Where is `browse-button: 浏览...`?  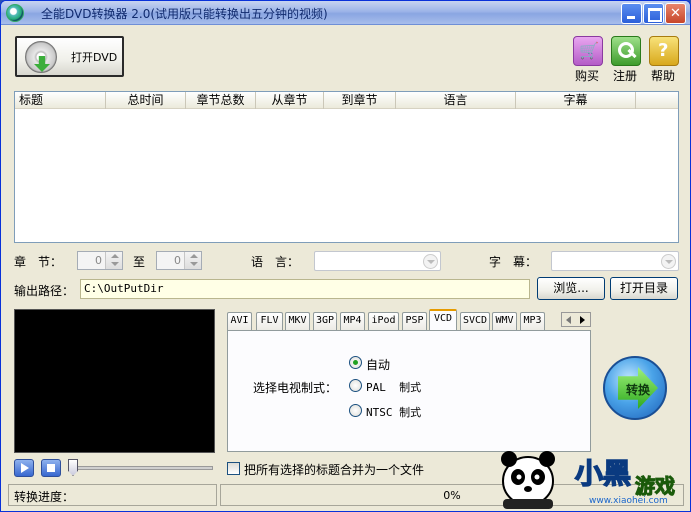
browse-button: 浏览... is located at coordinates (571, 288).